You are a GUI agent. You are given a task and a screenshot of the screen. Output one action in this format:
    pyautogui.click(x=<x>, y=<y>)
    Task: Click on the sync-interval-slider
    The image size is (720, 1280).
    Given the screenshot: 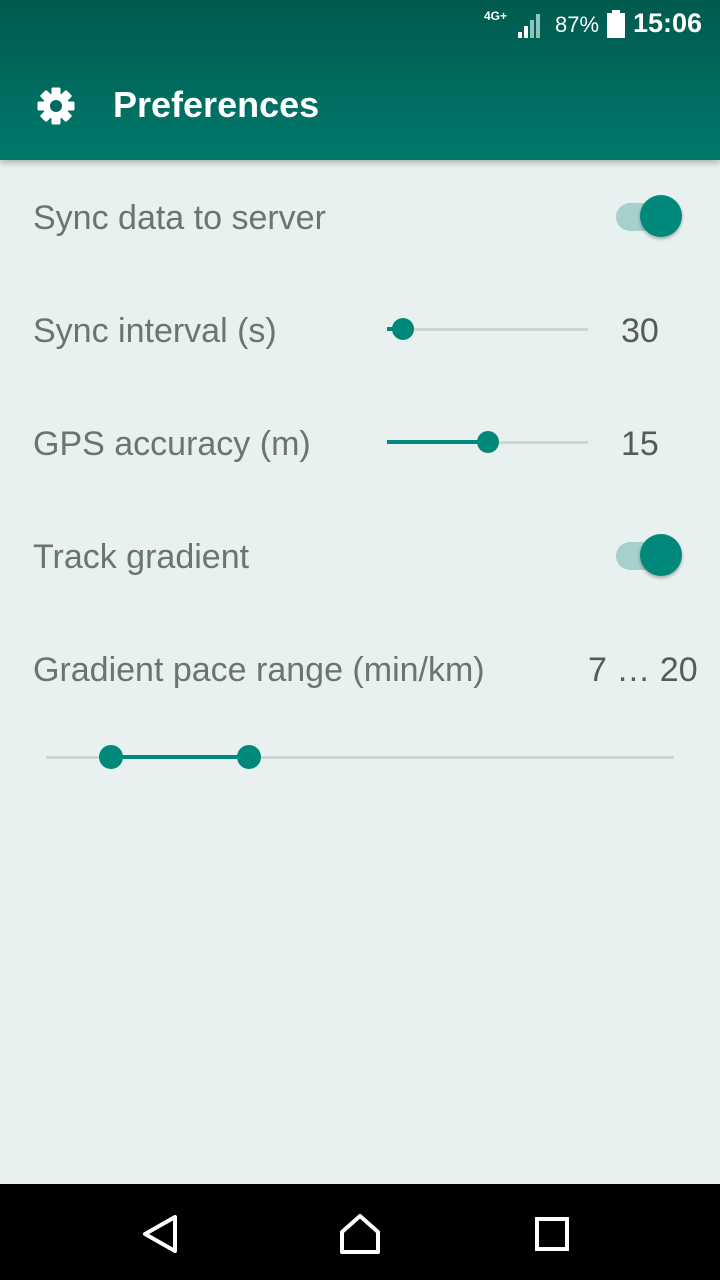 What is the action you would take?
    pyautogui.click(x=487, y=329)
    